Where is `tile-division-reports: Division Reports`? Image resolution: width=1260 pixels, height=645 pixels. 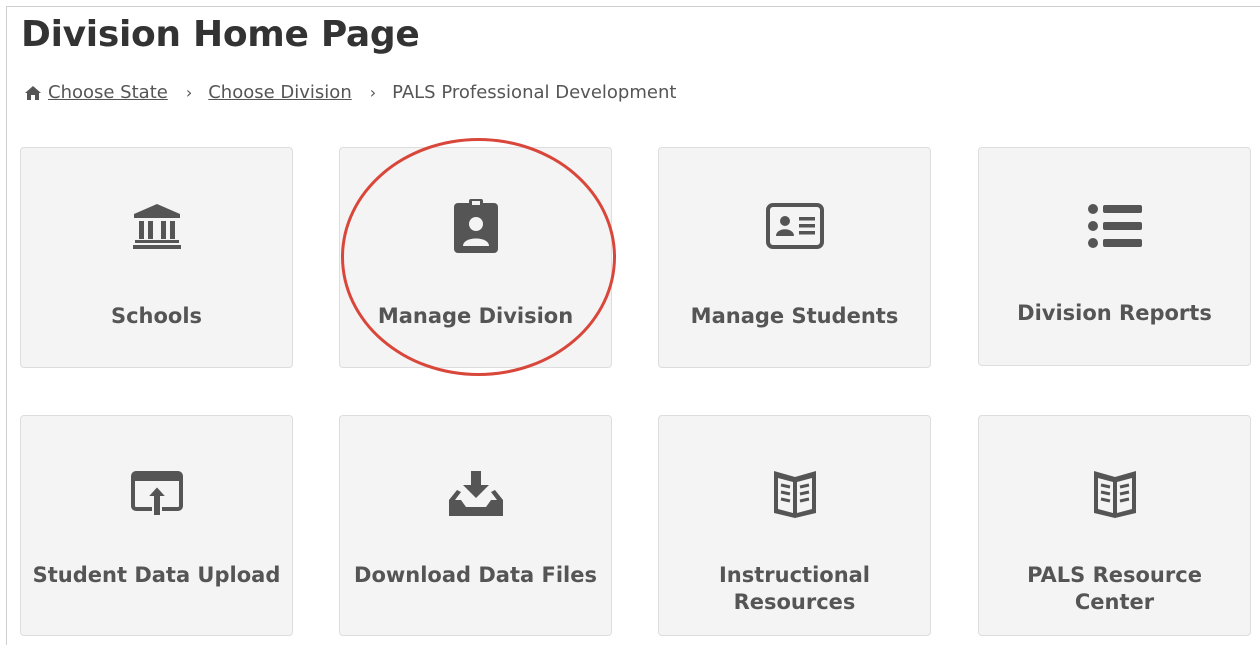
tile-division-reports: Division Reports is located at coordinates (1114, 256).